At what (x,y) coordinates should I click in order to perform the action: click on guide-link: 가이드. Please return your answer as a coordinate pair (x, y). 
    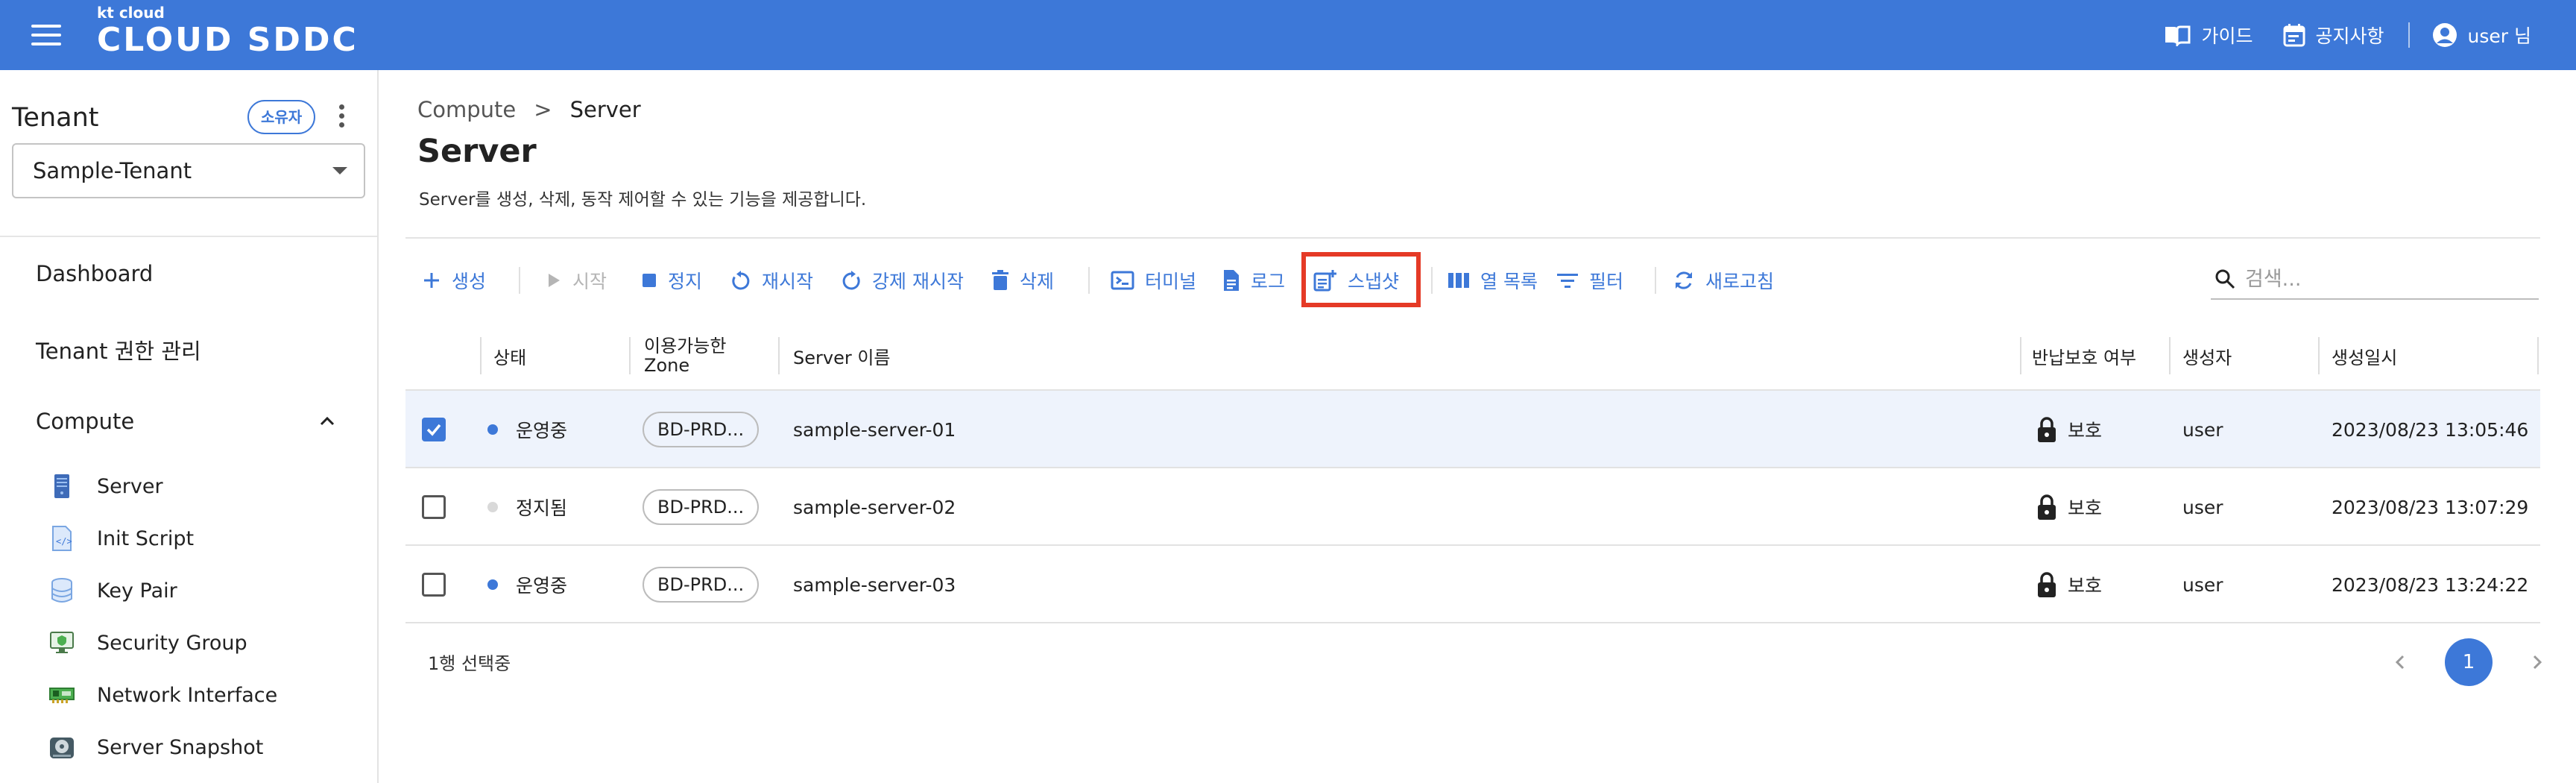
    Looking at the image, I should click on (2208, 35).